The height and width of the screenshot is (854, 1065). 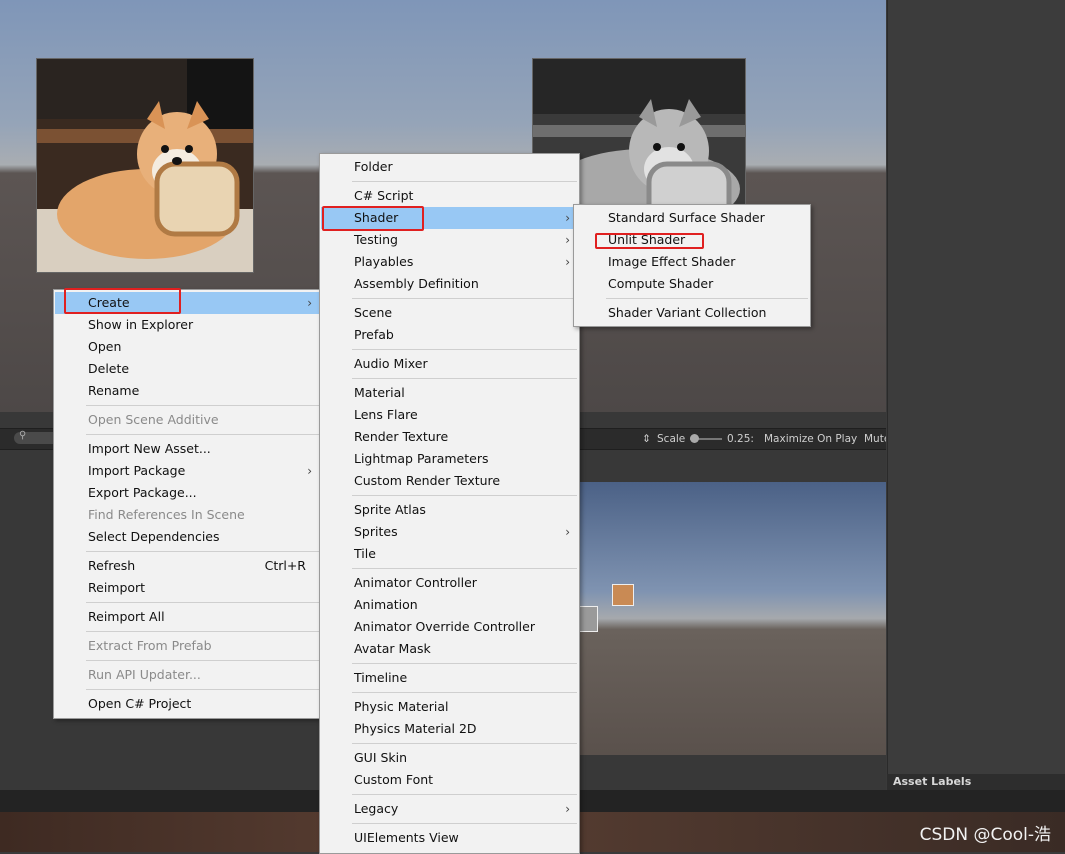 I want to click on menu-item-label: UIElements View, so click(x=406, y=837).